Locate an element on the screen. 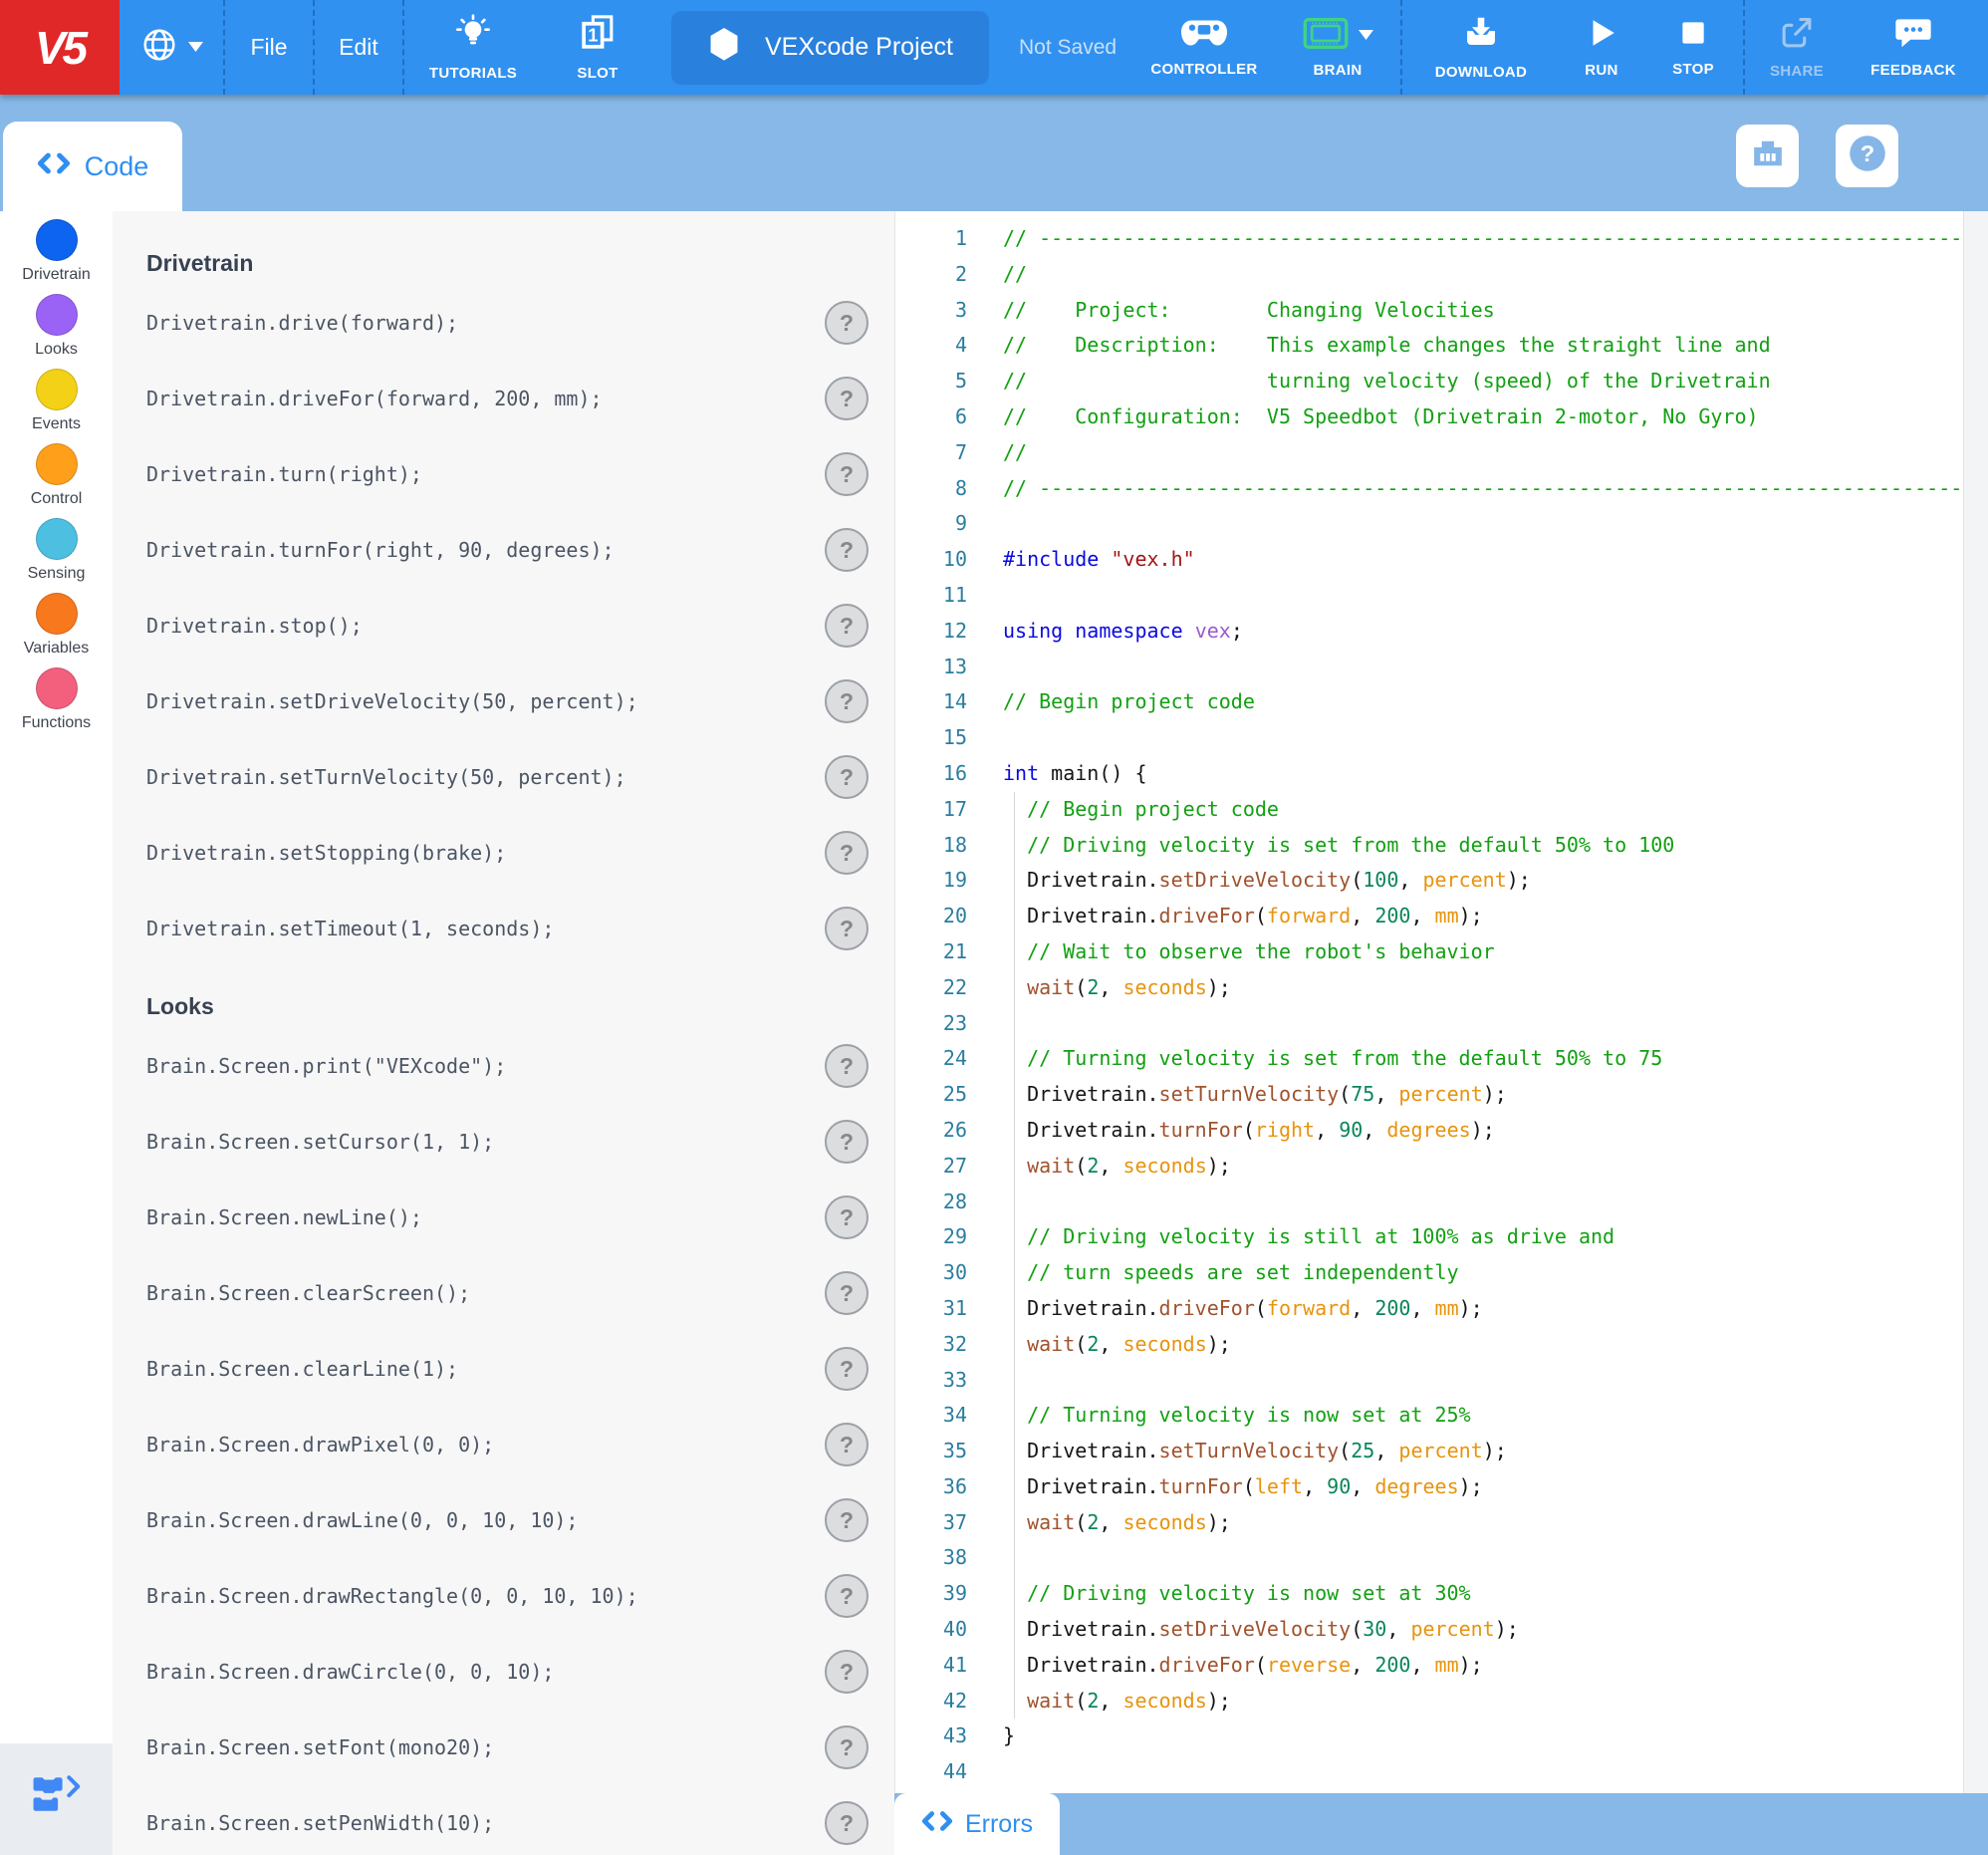  palette-command: Brain.Screen.setPenWidth(10); is located at coordinates (320, 1823).